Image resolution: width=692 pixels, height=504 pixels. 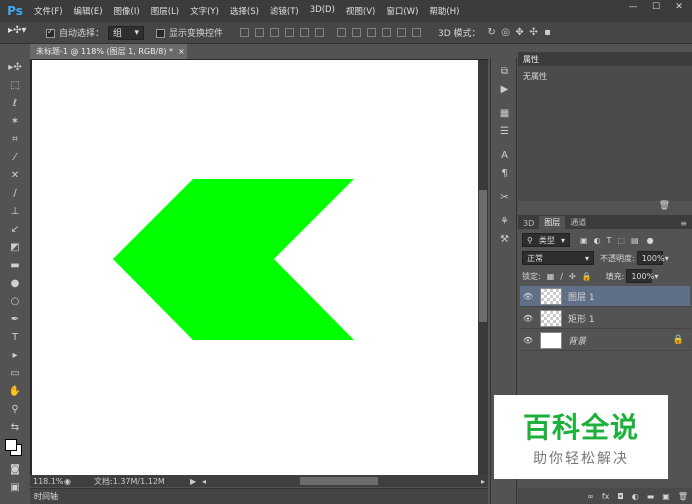 What do you see at coordinates (75, 32) in the screenshot?
I see `auto-select-toggle: 自动选择：` at bounding box center [75, 32].